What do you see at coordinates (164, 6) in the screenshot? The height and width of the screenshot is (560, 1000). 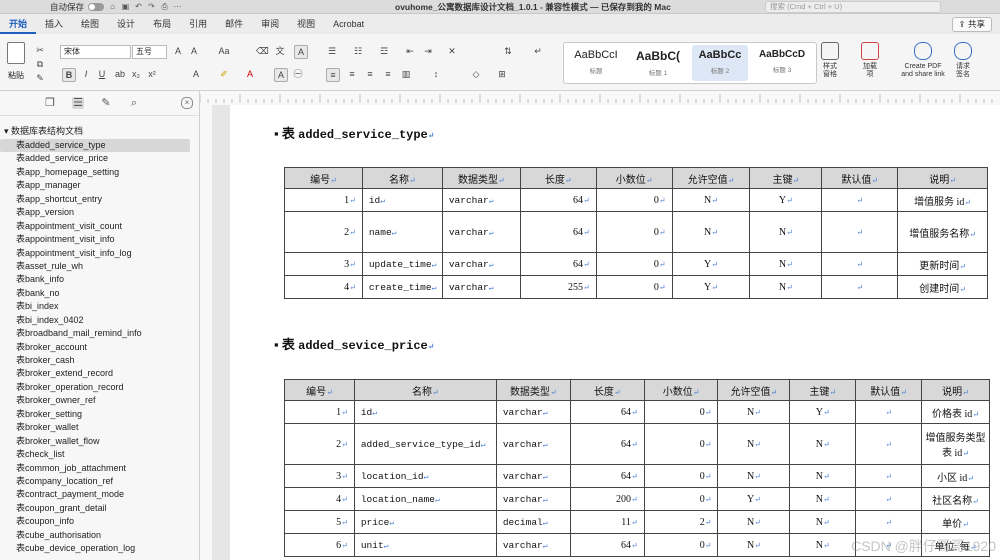 I see `print-icon: ⎙` at bounding box center [164, 6].